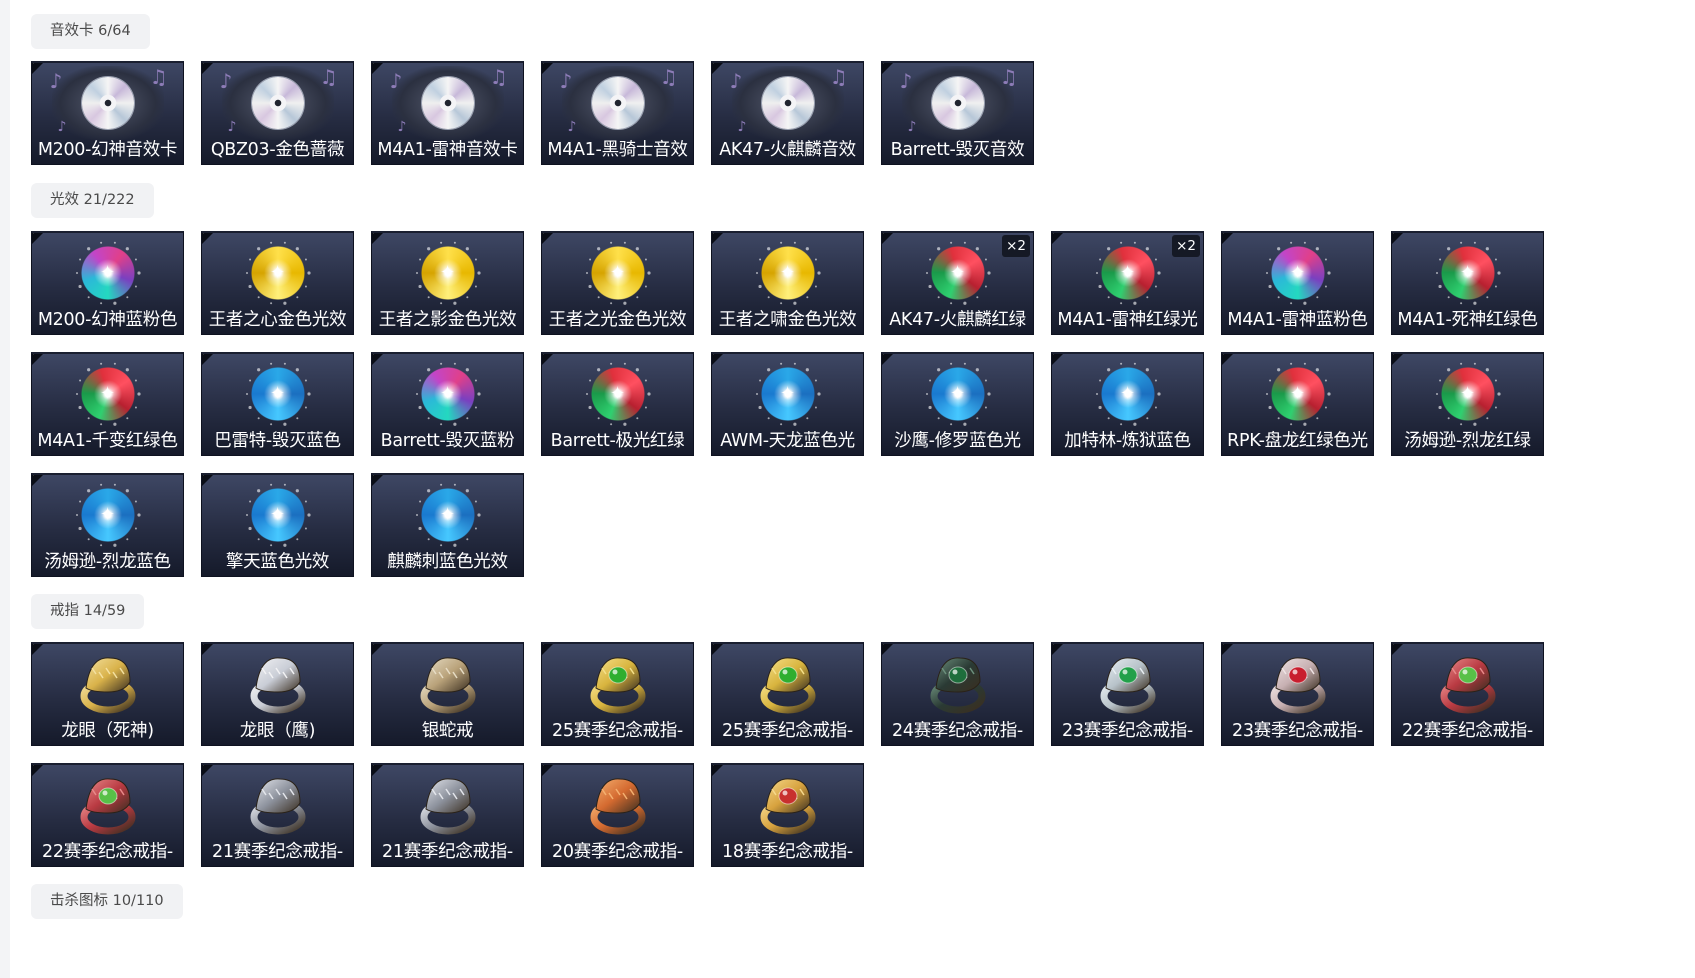 The image size is (1695, 978). I want to click on ring-item-tile: 龙眼（鹰), so click(277, 694).